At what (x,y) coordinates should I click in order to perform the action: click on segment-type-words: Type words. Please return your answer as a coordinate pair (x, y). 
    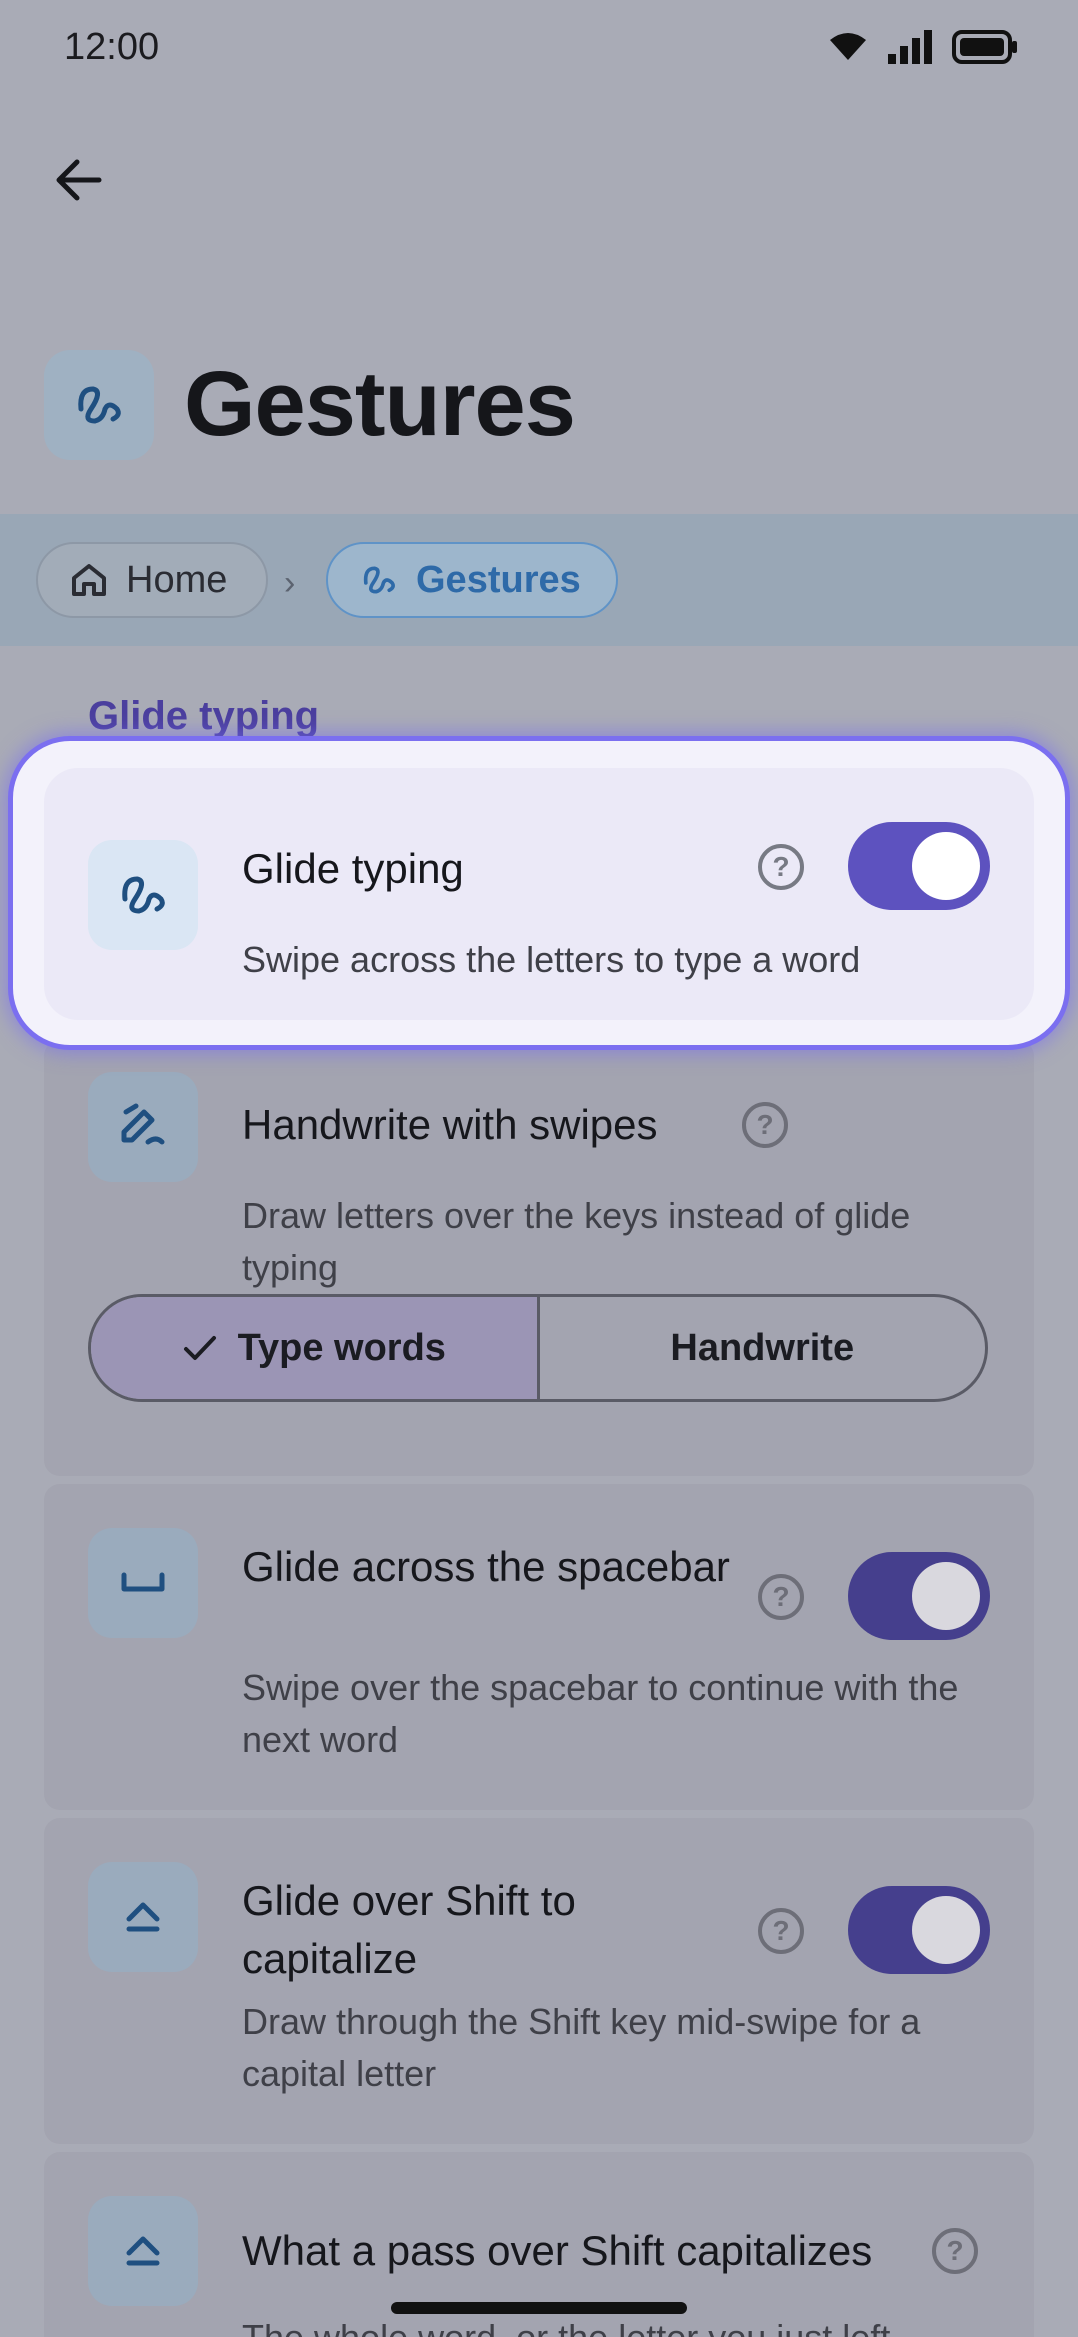
    Looking at the image, I should click on (315, 1348).